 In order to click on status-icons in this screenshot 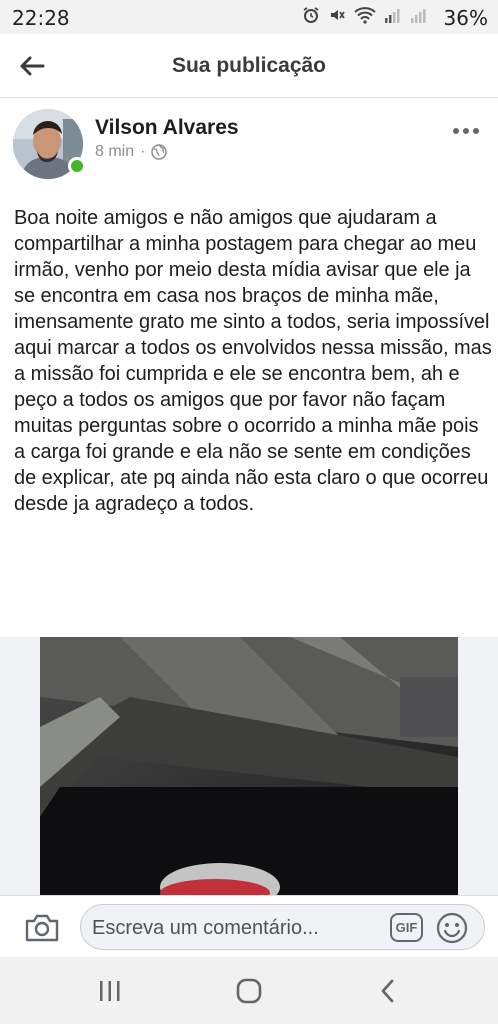, I will do `click(365, 15)`.